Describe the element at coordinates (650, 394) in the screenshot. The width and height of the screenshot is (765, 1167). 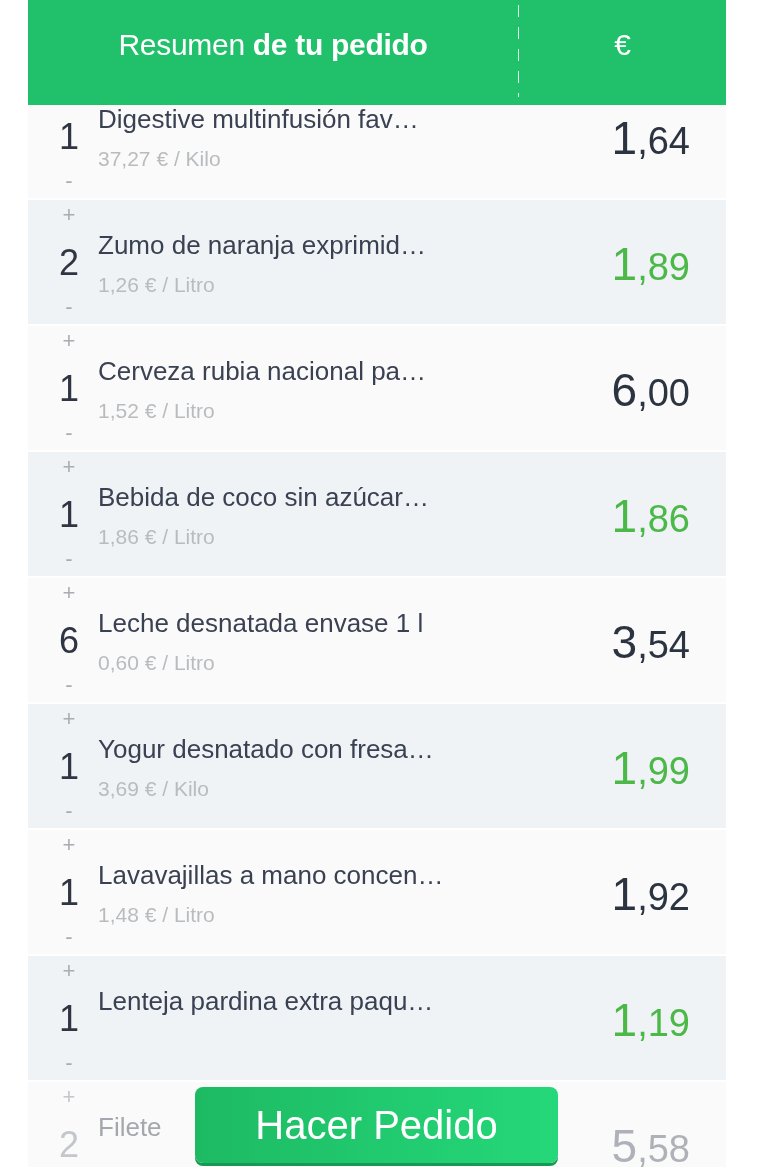
I see `line-price: 6,00` at that location.